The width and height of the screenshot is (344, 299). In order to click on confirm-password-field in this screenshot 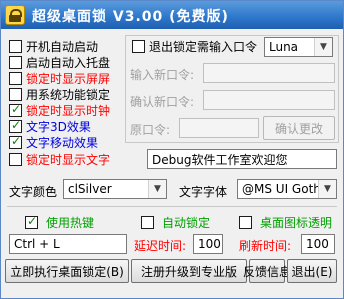, I will do `click(269, 100)`.